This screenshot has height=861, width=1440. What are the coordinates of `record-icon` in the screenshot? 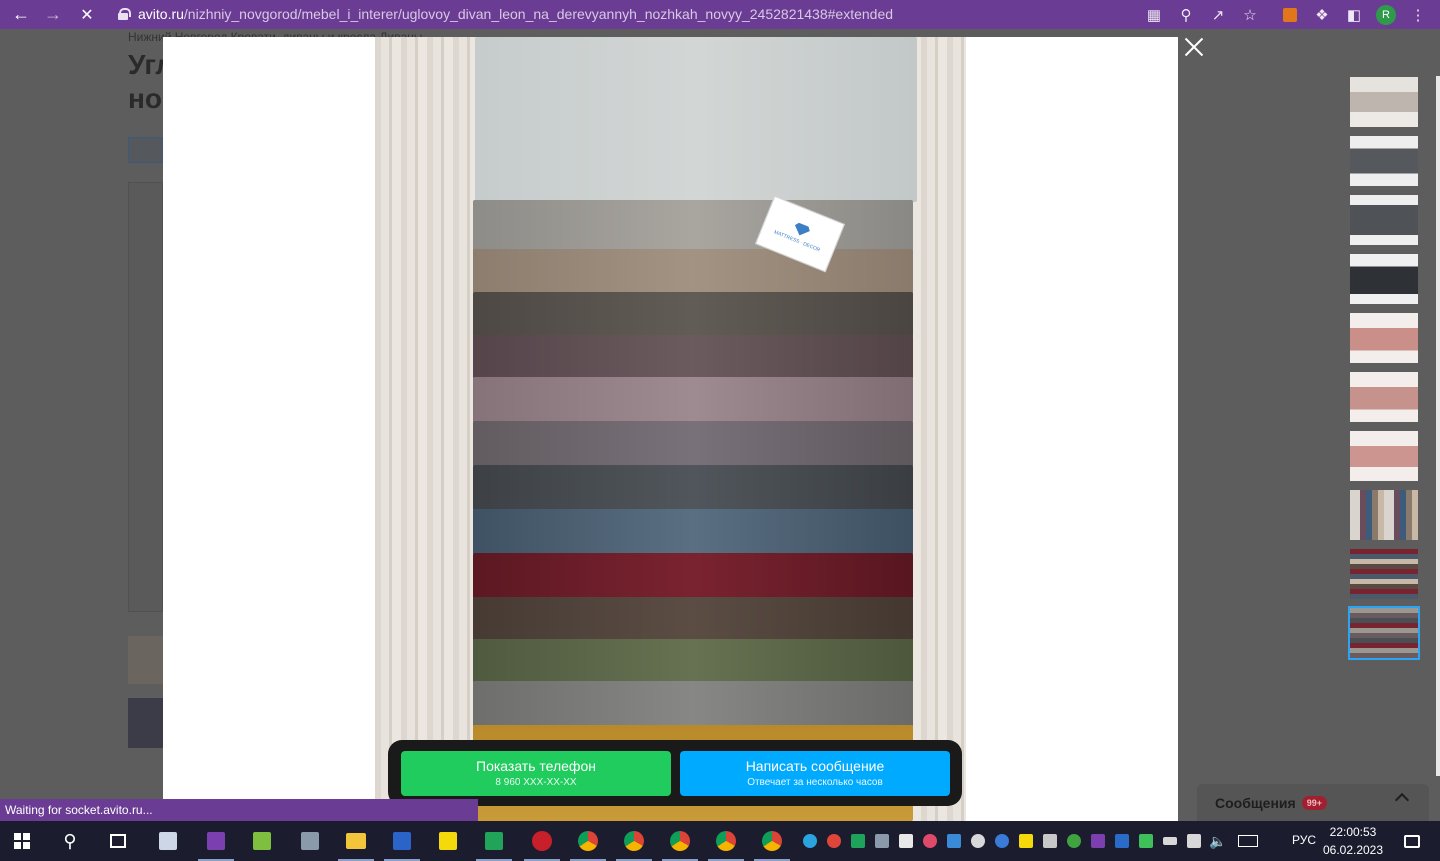 It's located at (930, 841).